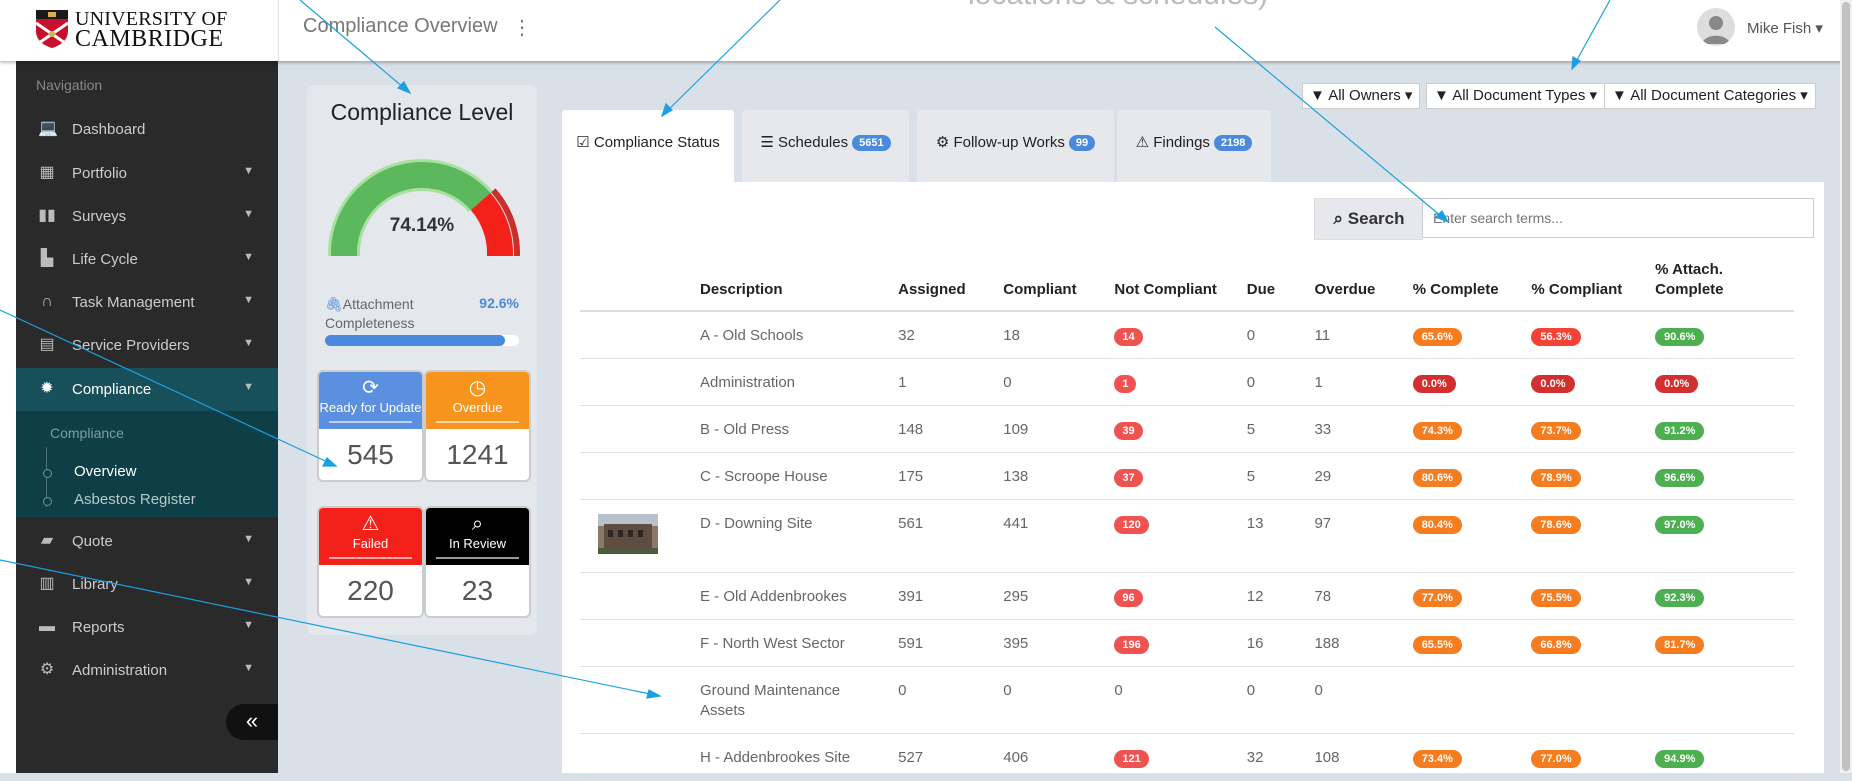  I want to click on column-header-description: Description, so click(793, 282).